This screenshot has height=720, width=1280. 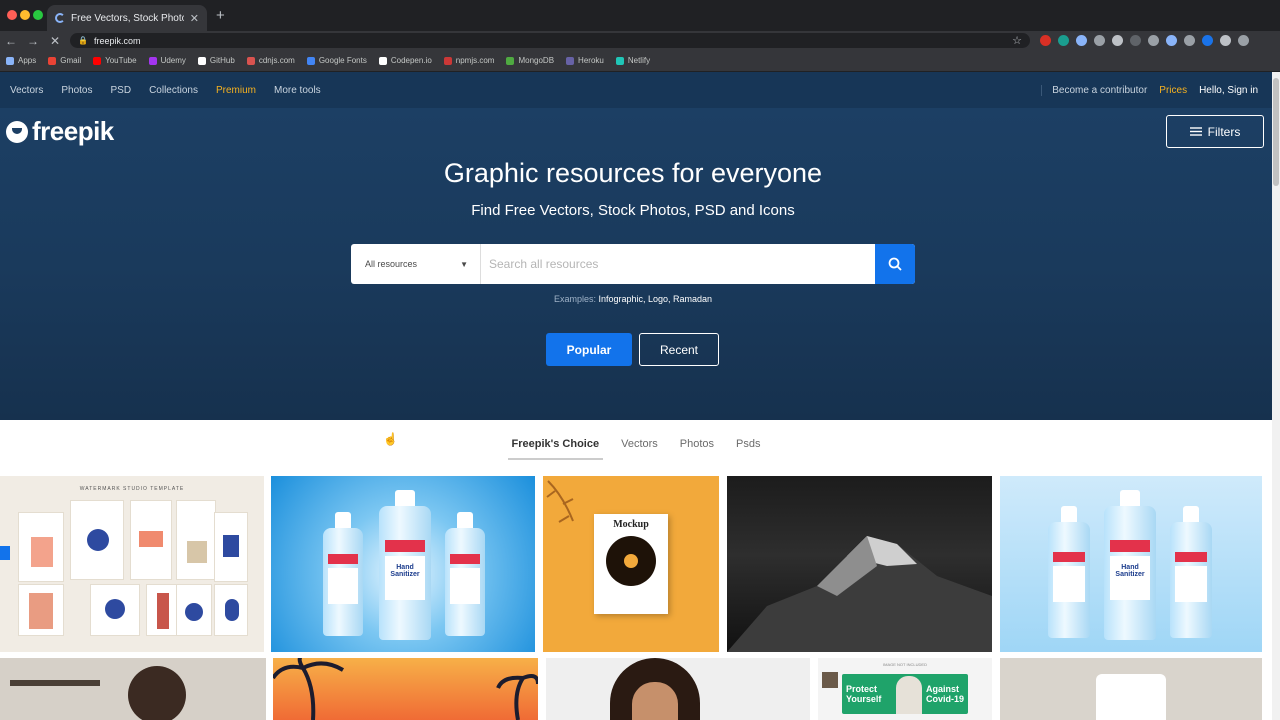 I want to click on close-window-button, so click(x=12, y=15).